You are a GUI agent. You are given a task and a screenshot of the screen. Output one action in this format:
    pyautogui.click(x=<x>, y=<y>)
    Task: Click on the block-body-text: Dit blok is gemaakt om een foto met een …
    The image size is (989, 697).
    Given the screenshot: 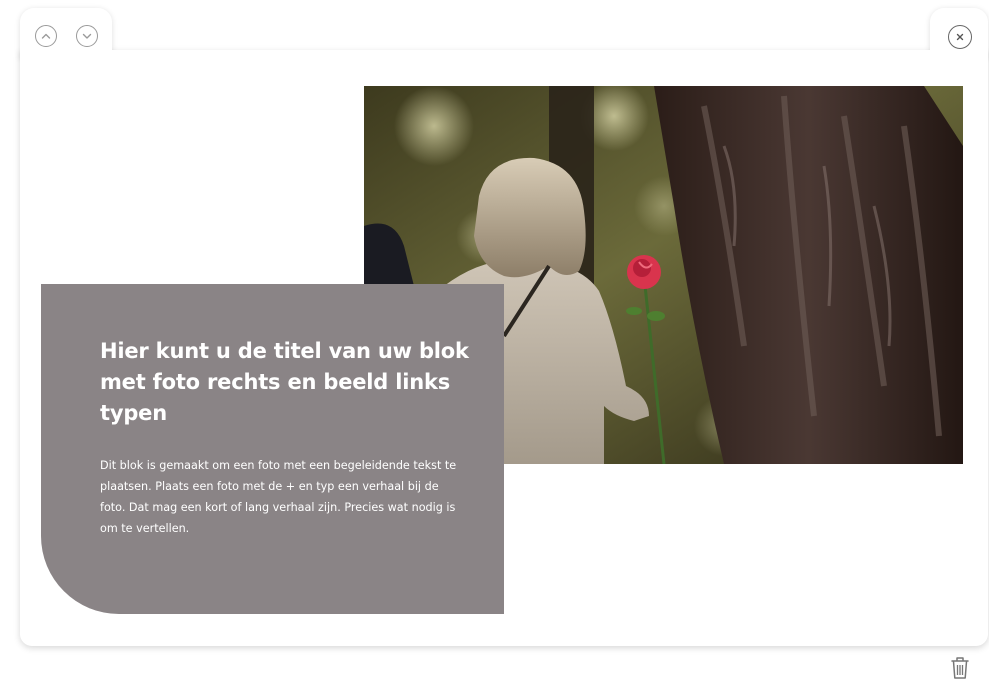 What is the action you would take?
    pyautogui.click(x=280, y=497)
    